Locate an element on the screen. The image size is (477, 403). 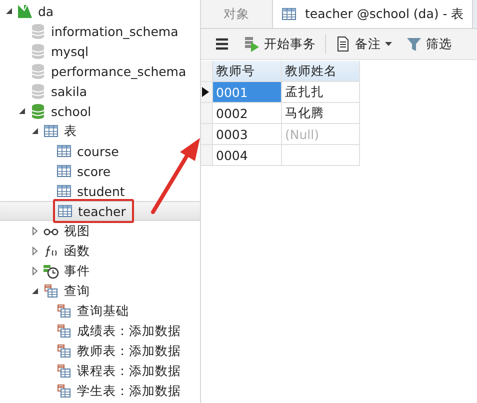
tree-item: 事件 is located at coordinates (100, 271).